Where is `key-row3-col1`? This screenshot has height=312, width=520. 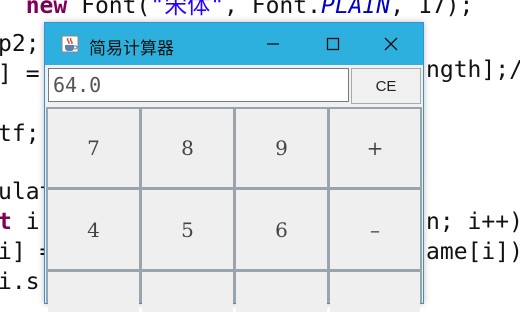 key-row3-col1 is located at coordinates (93, 292).